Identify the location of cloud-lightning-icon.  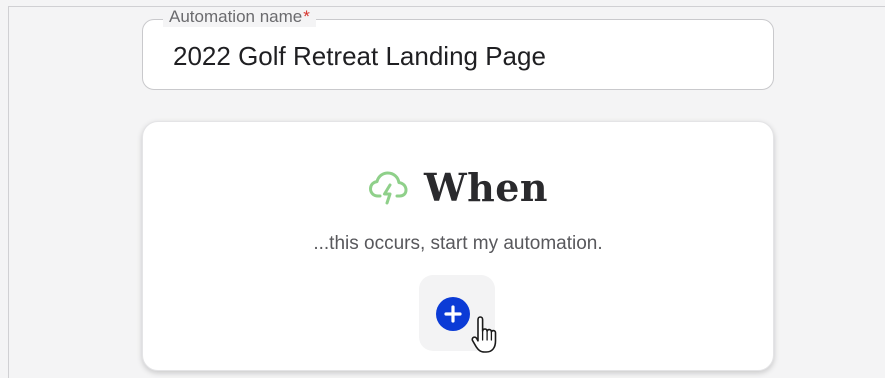
(389, 188).